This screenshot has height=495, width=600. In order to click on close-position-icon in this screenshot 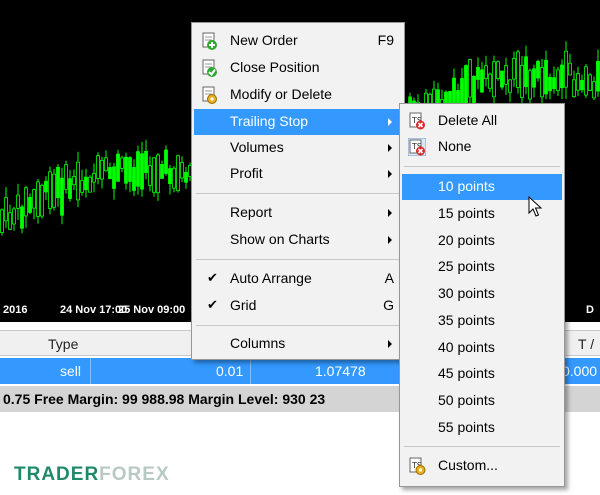, I will do `click(209, 68)`.